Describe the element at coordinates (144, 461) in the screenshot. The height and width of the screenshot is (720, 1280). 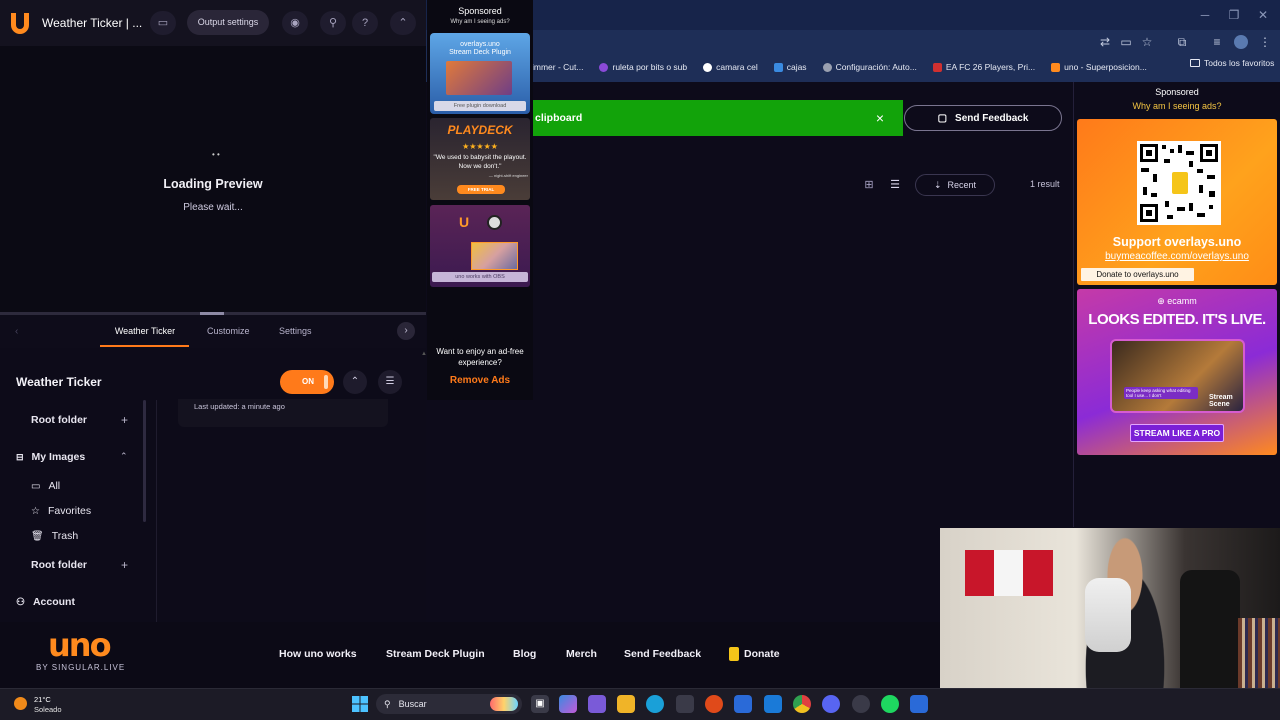
I see `sidebar-scrollbar` at that location.